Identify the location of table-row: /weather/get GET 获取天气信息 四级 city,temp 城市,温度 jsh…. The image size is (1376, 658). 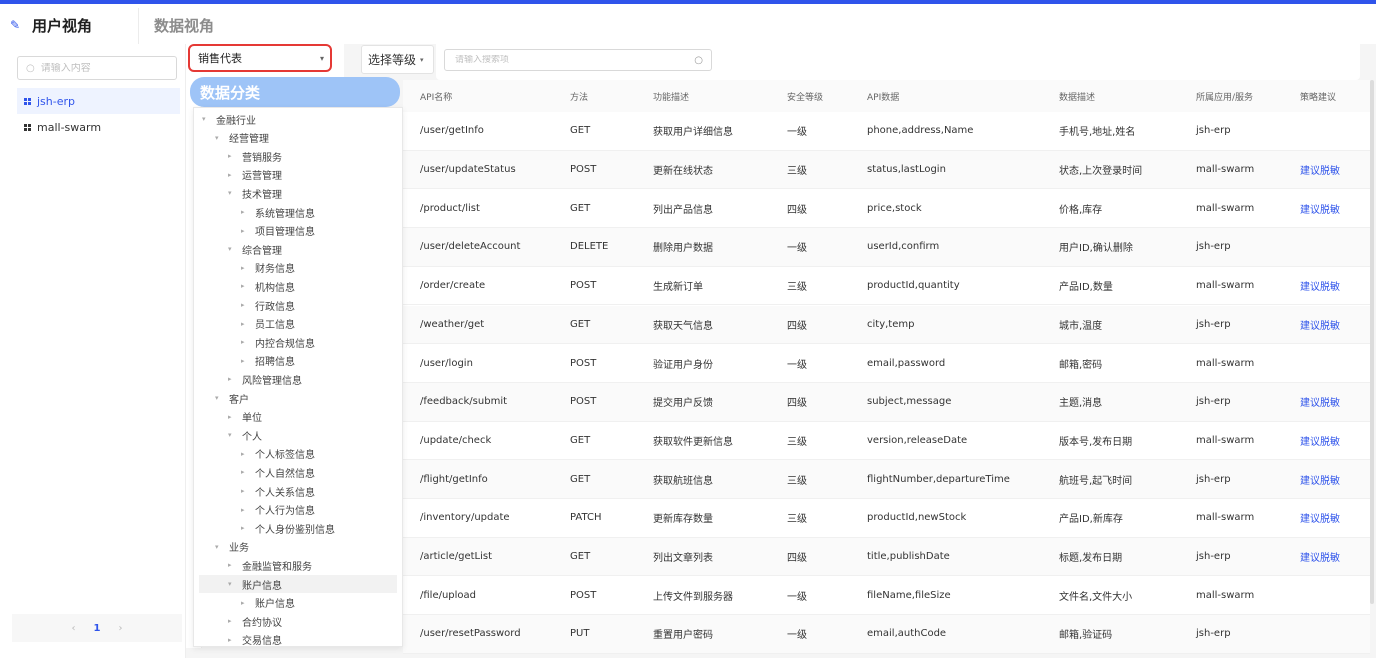
(886, 325).